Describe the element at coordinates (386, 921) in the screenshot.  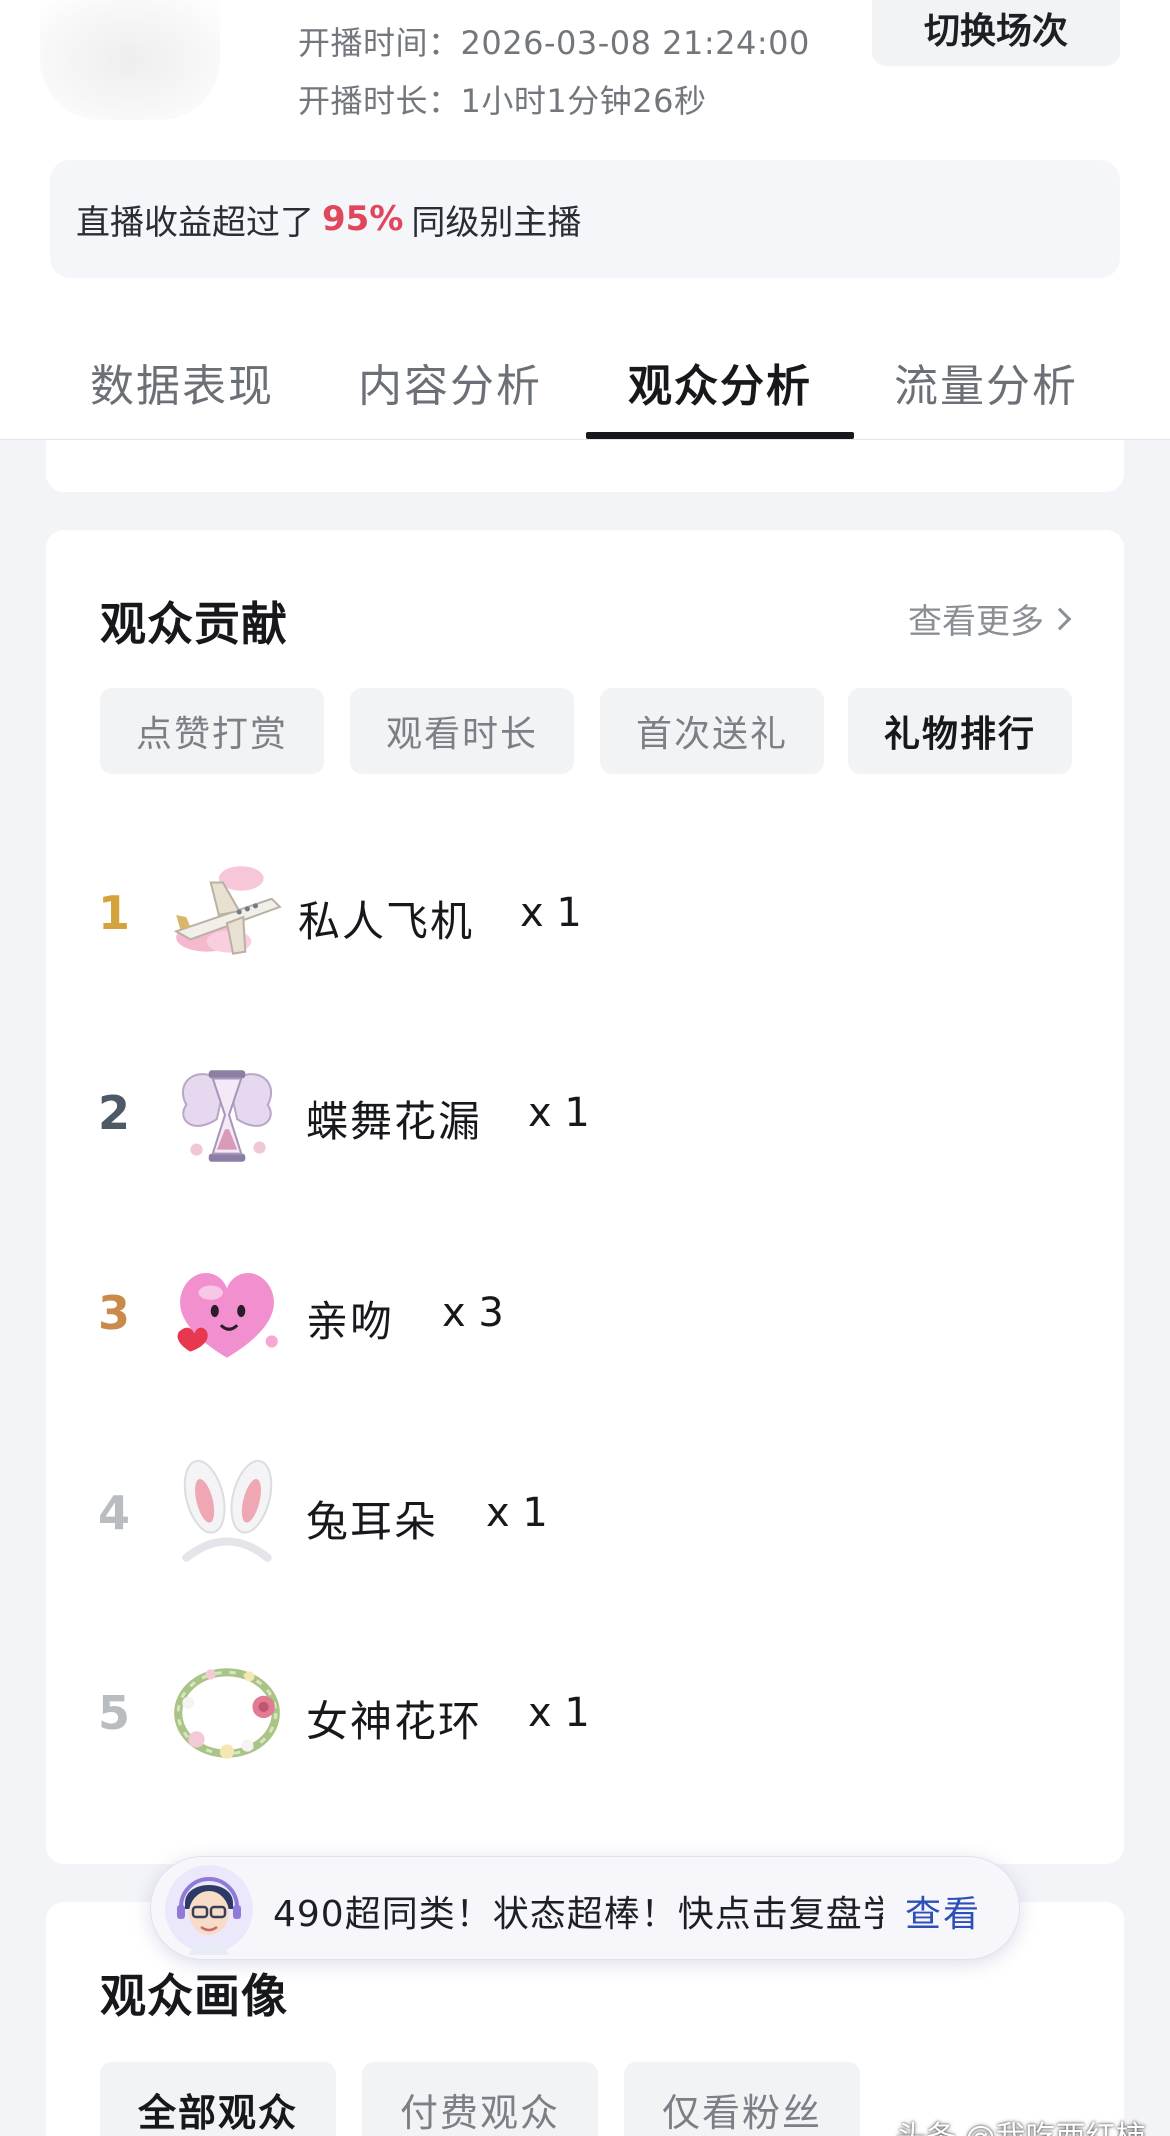
I see `gift-name: 私人飞机` at that location.